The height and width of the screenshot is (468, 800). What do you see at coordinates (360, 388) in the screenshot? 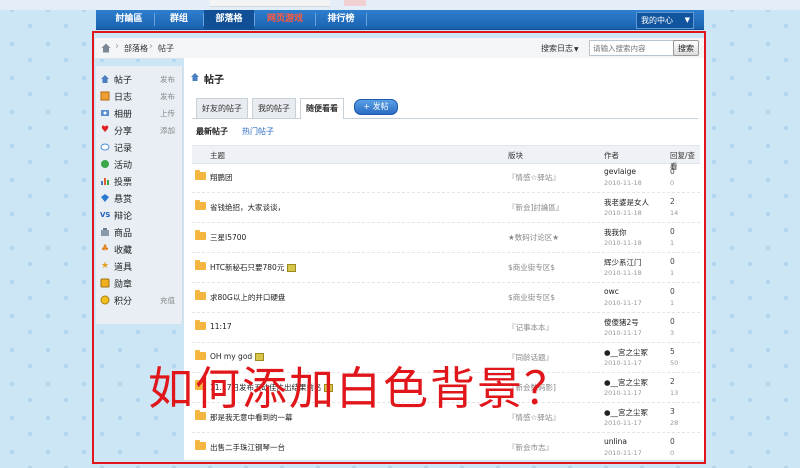
I see `overlay-question: 如何添加白色背景？` at bounding box center [360, 388].